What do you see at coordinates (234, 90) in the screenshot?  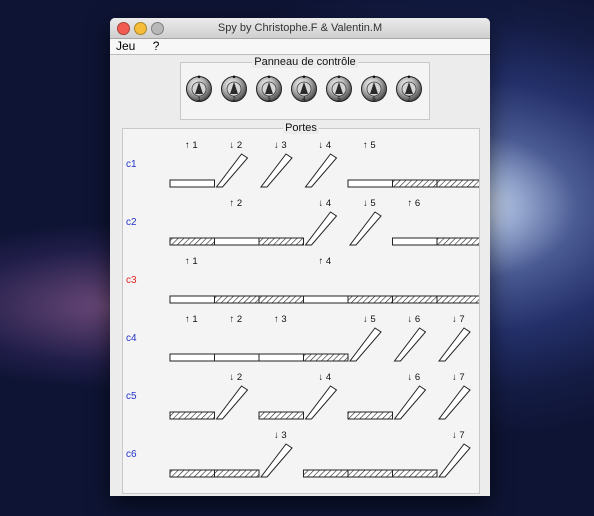 I see `knob-2: 2` at bounding box center [234, 90].